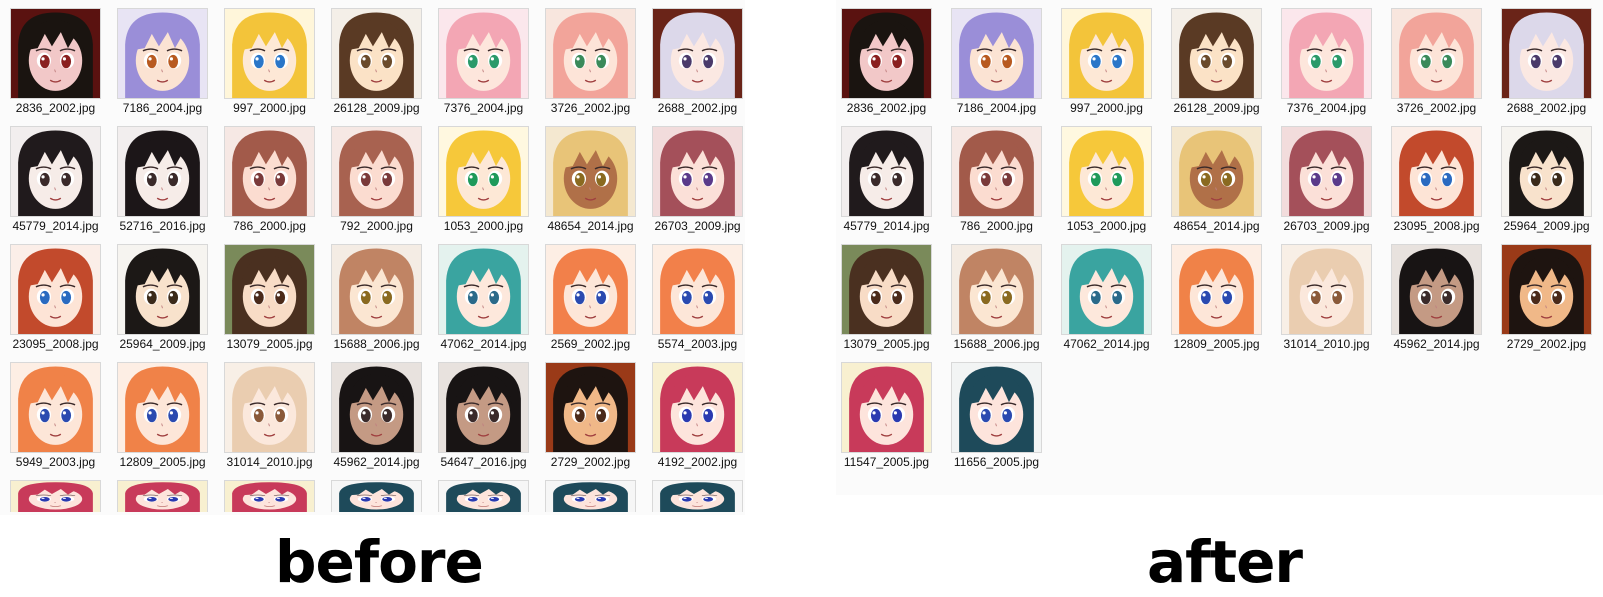 This screenshot has height=597, width=1603. I want to click on file-thumbnail-item: 5949_2003.jpg, so click(55, 416).